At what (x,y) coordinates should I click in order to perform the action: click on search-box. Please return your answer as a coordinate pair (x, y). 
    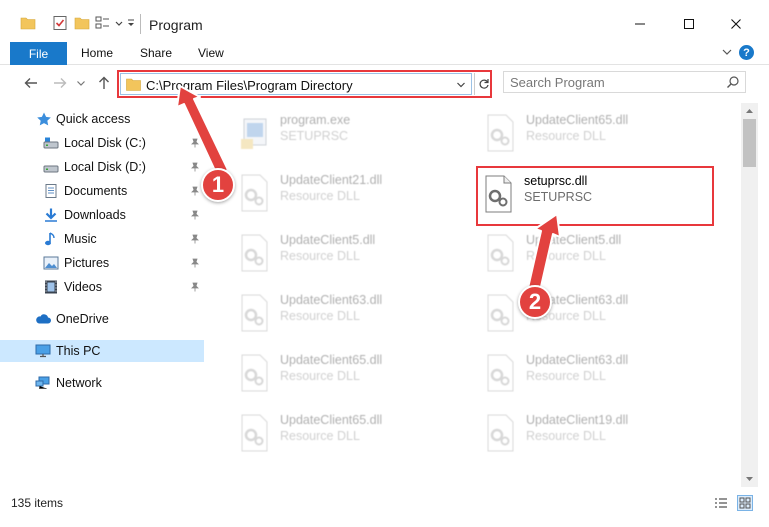
    Looking at the image, I should click on (624, 82).